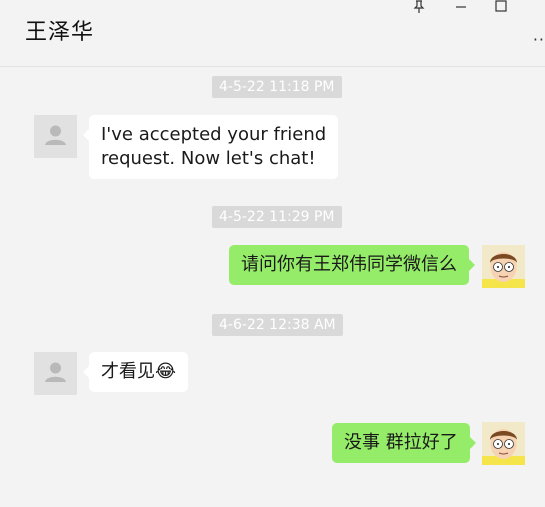 The width and height of the screenshot is (545, 507). I want to click on message-bubble-incoming: 才看见😂, so click(135, 372).